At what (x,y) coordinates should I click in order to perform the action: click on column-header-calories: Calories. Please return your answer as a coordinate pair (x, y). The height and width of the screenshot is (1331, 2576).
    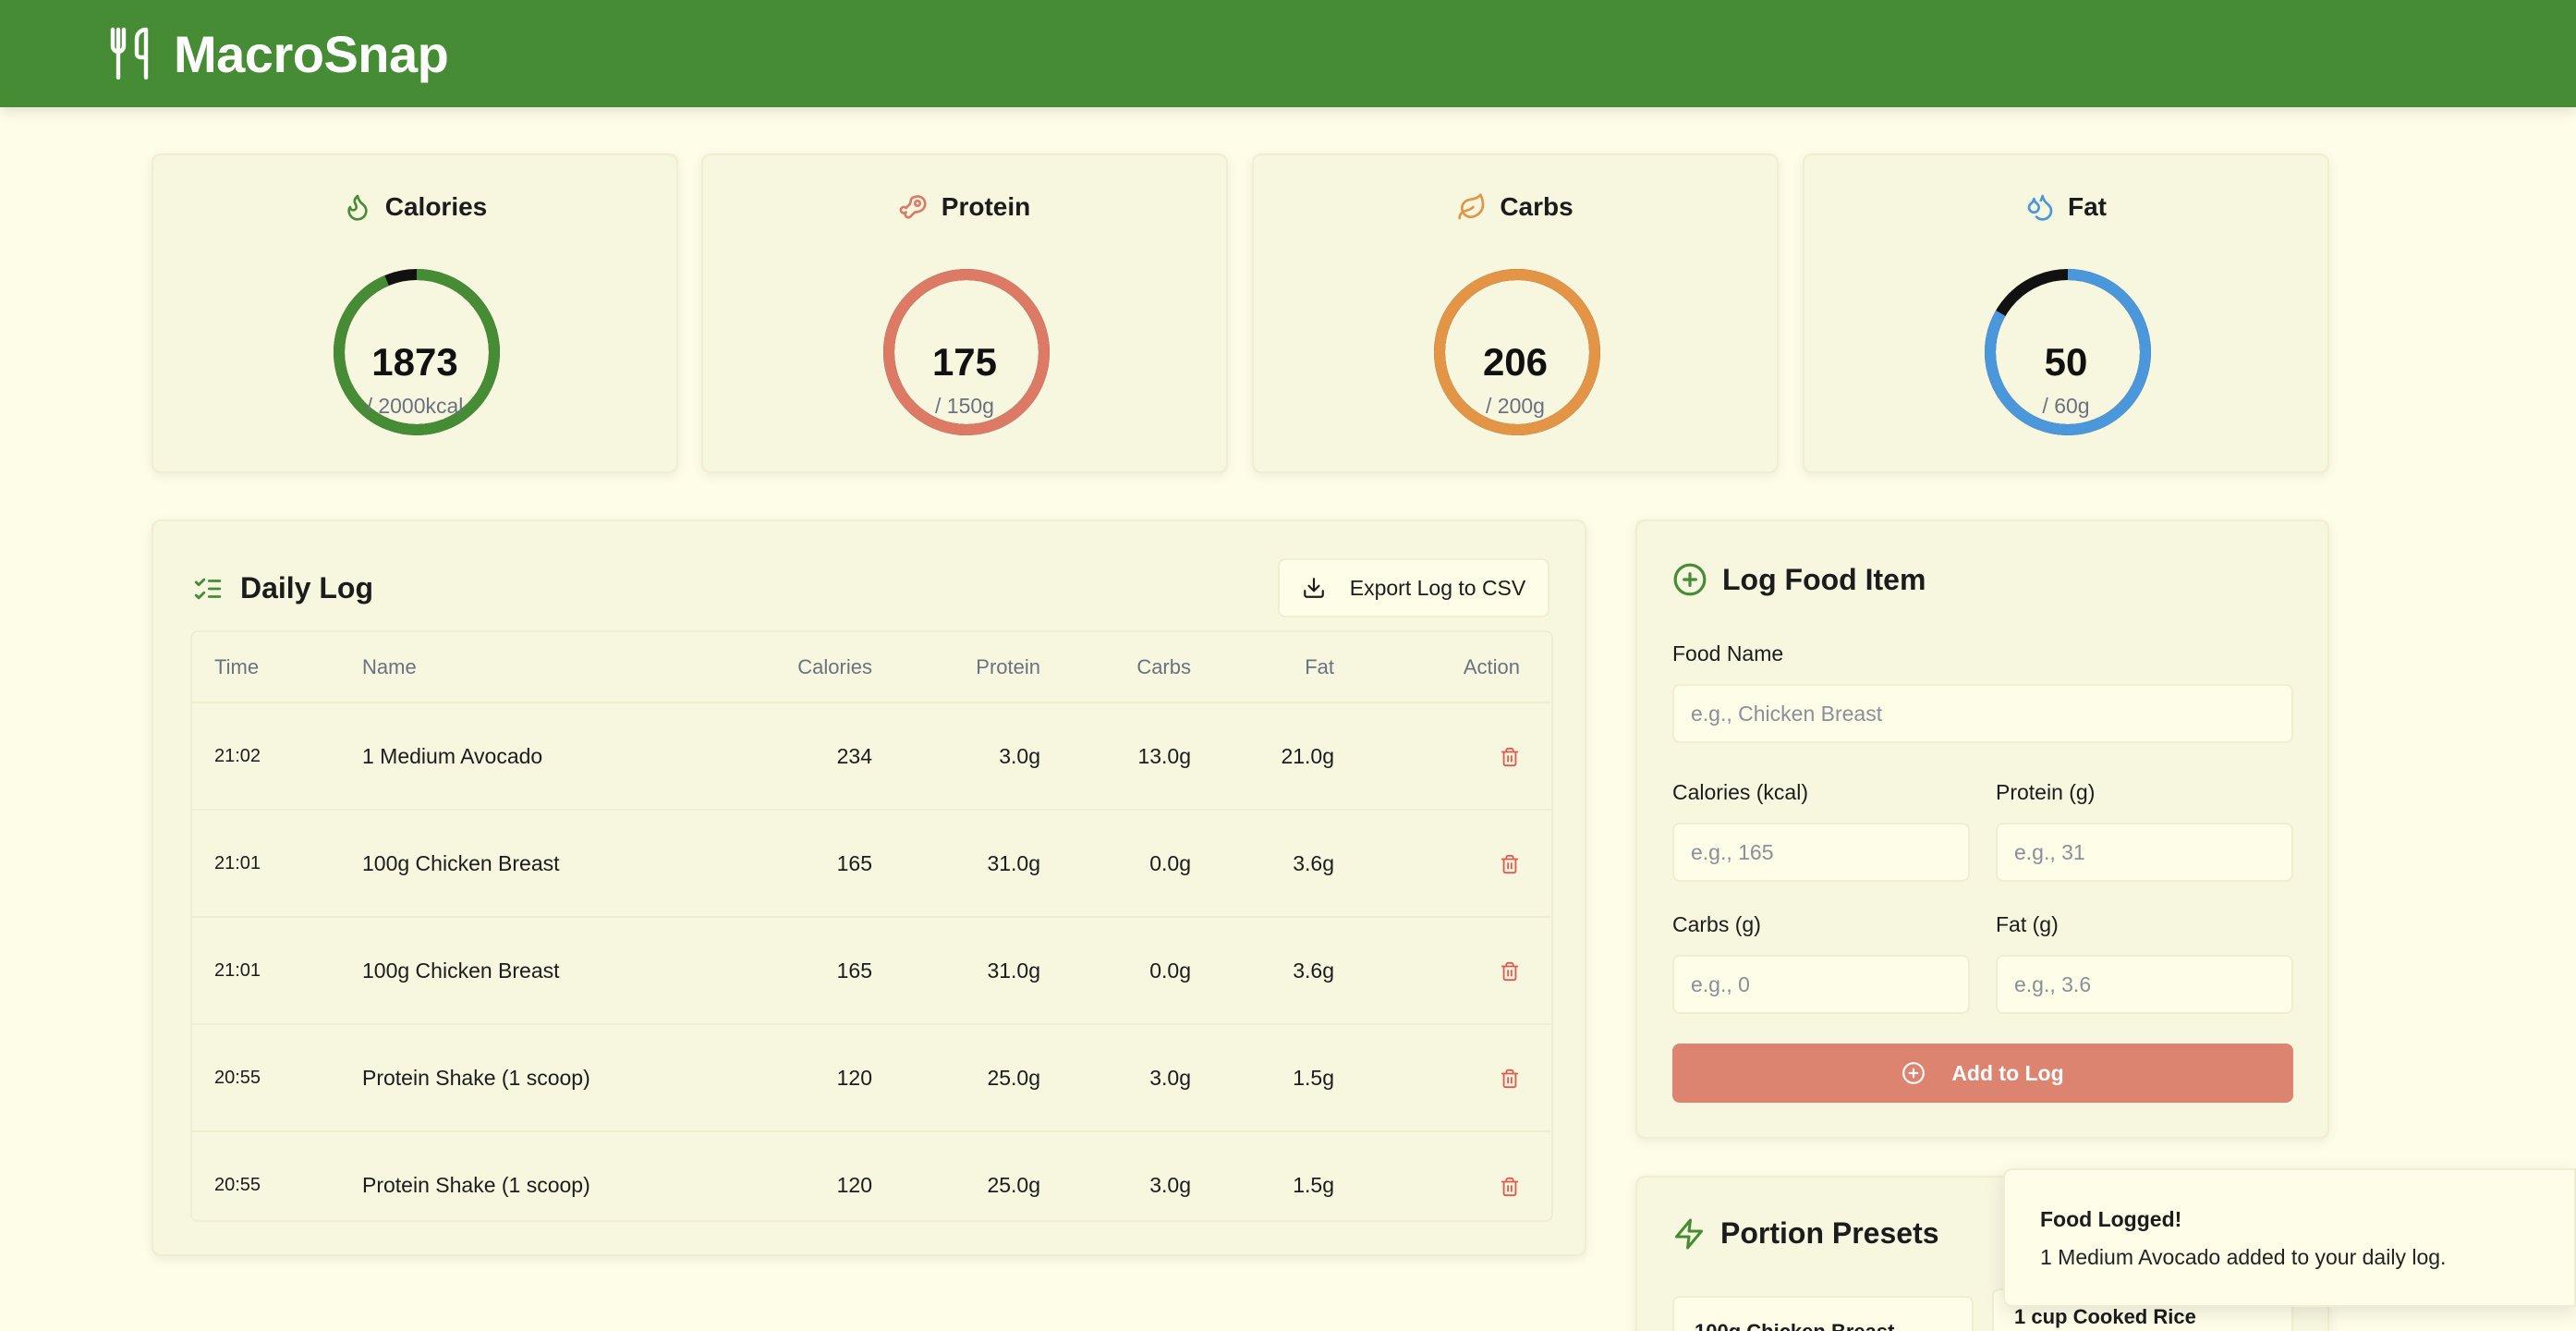
    Looking at the image, I should click on (811, 667).